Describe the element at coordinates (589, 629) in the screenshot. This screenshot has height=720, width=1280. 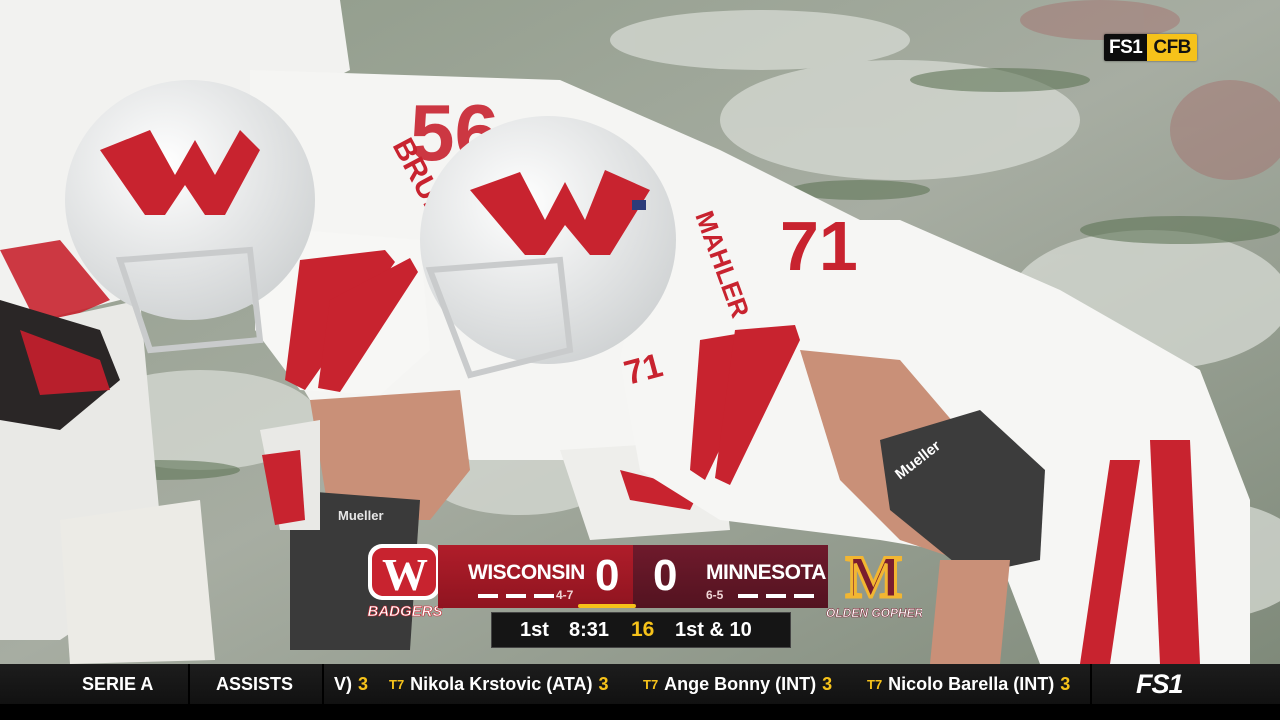
I see `game-clock: 8:31` at that location.